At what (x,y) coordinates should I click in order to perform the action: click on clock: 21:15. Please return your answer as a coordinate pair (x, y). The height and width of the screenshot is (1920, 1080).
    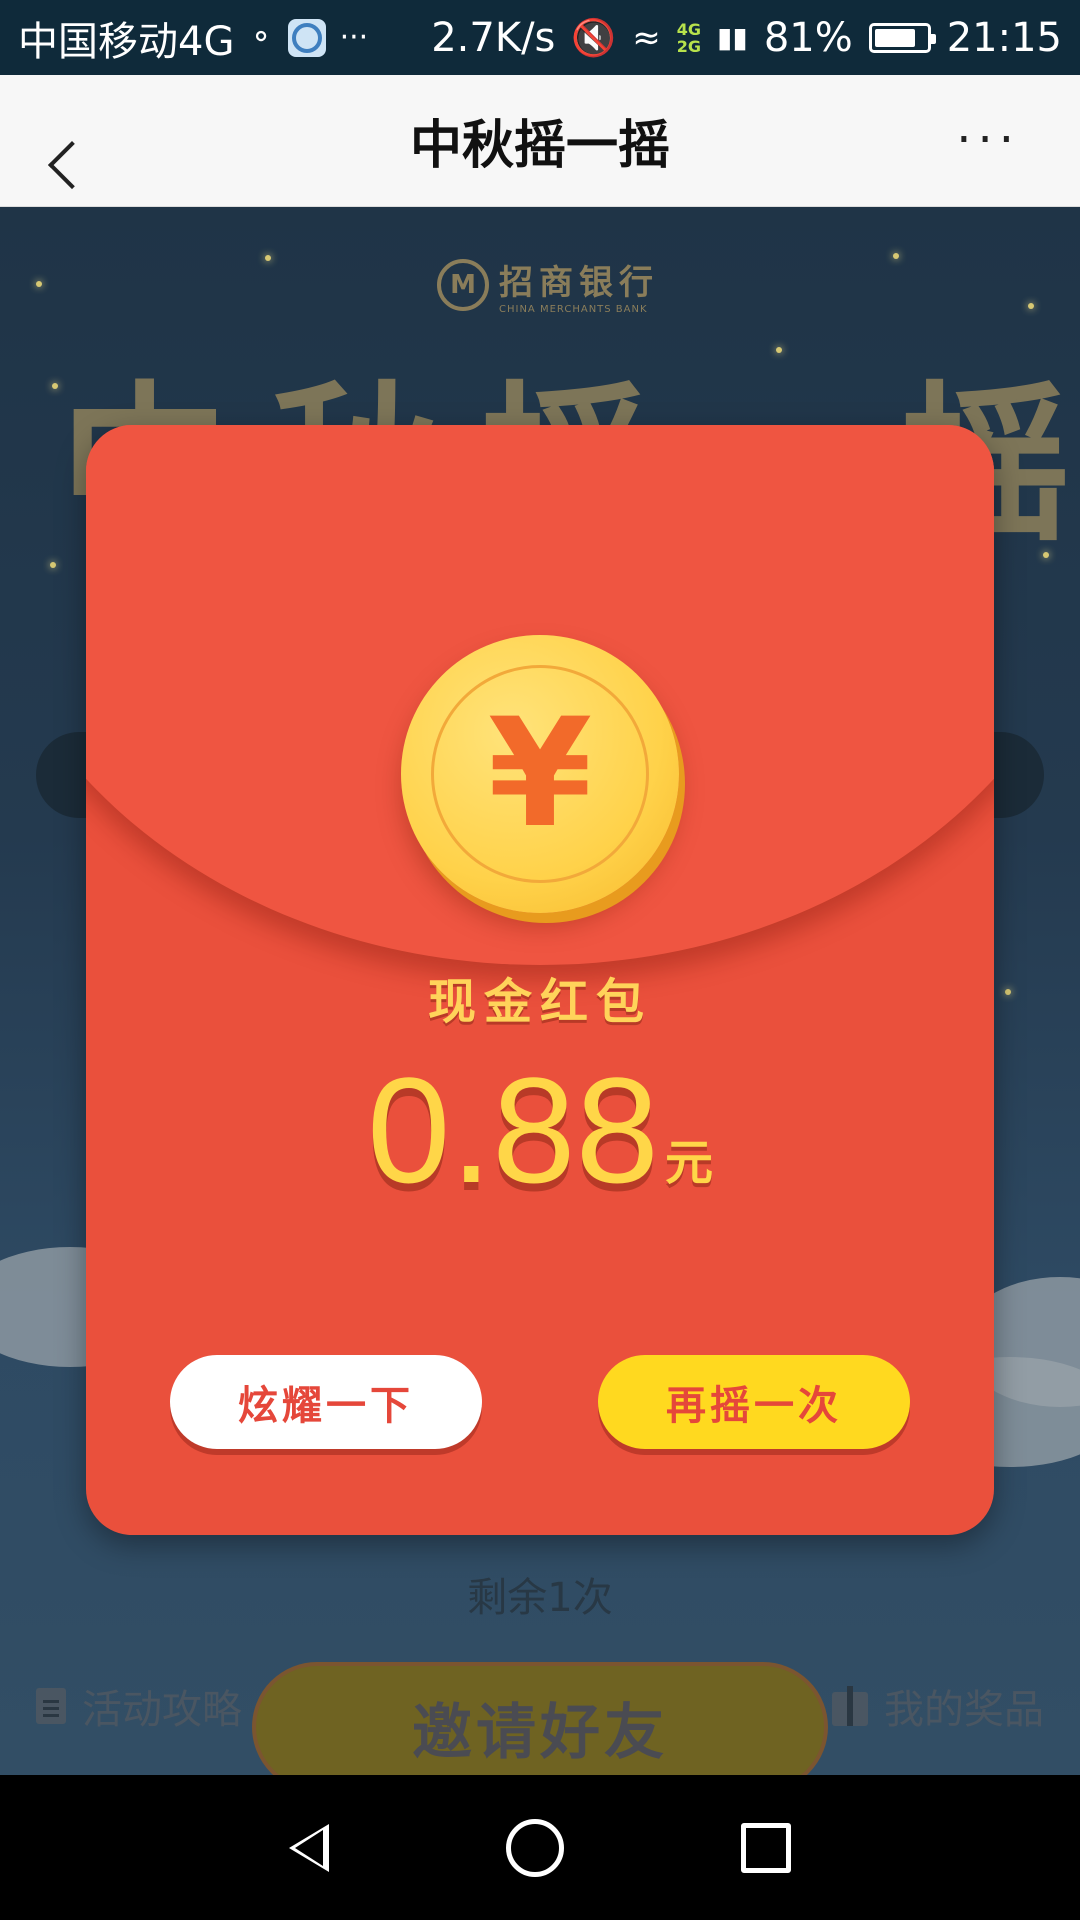
    Looking at the image, I should click on (1004, 37).